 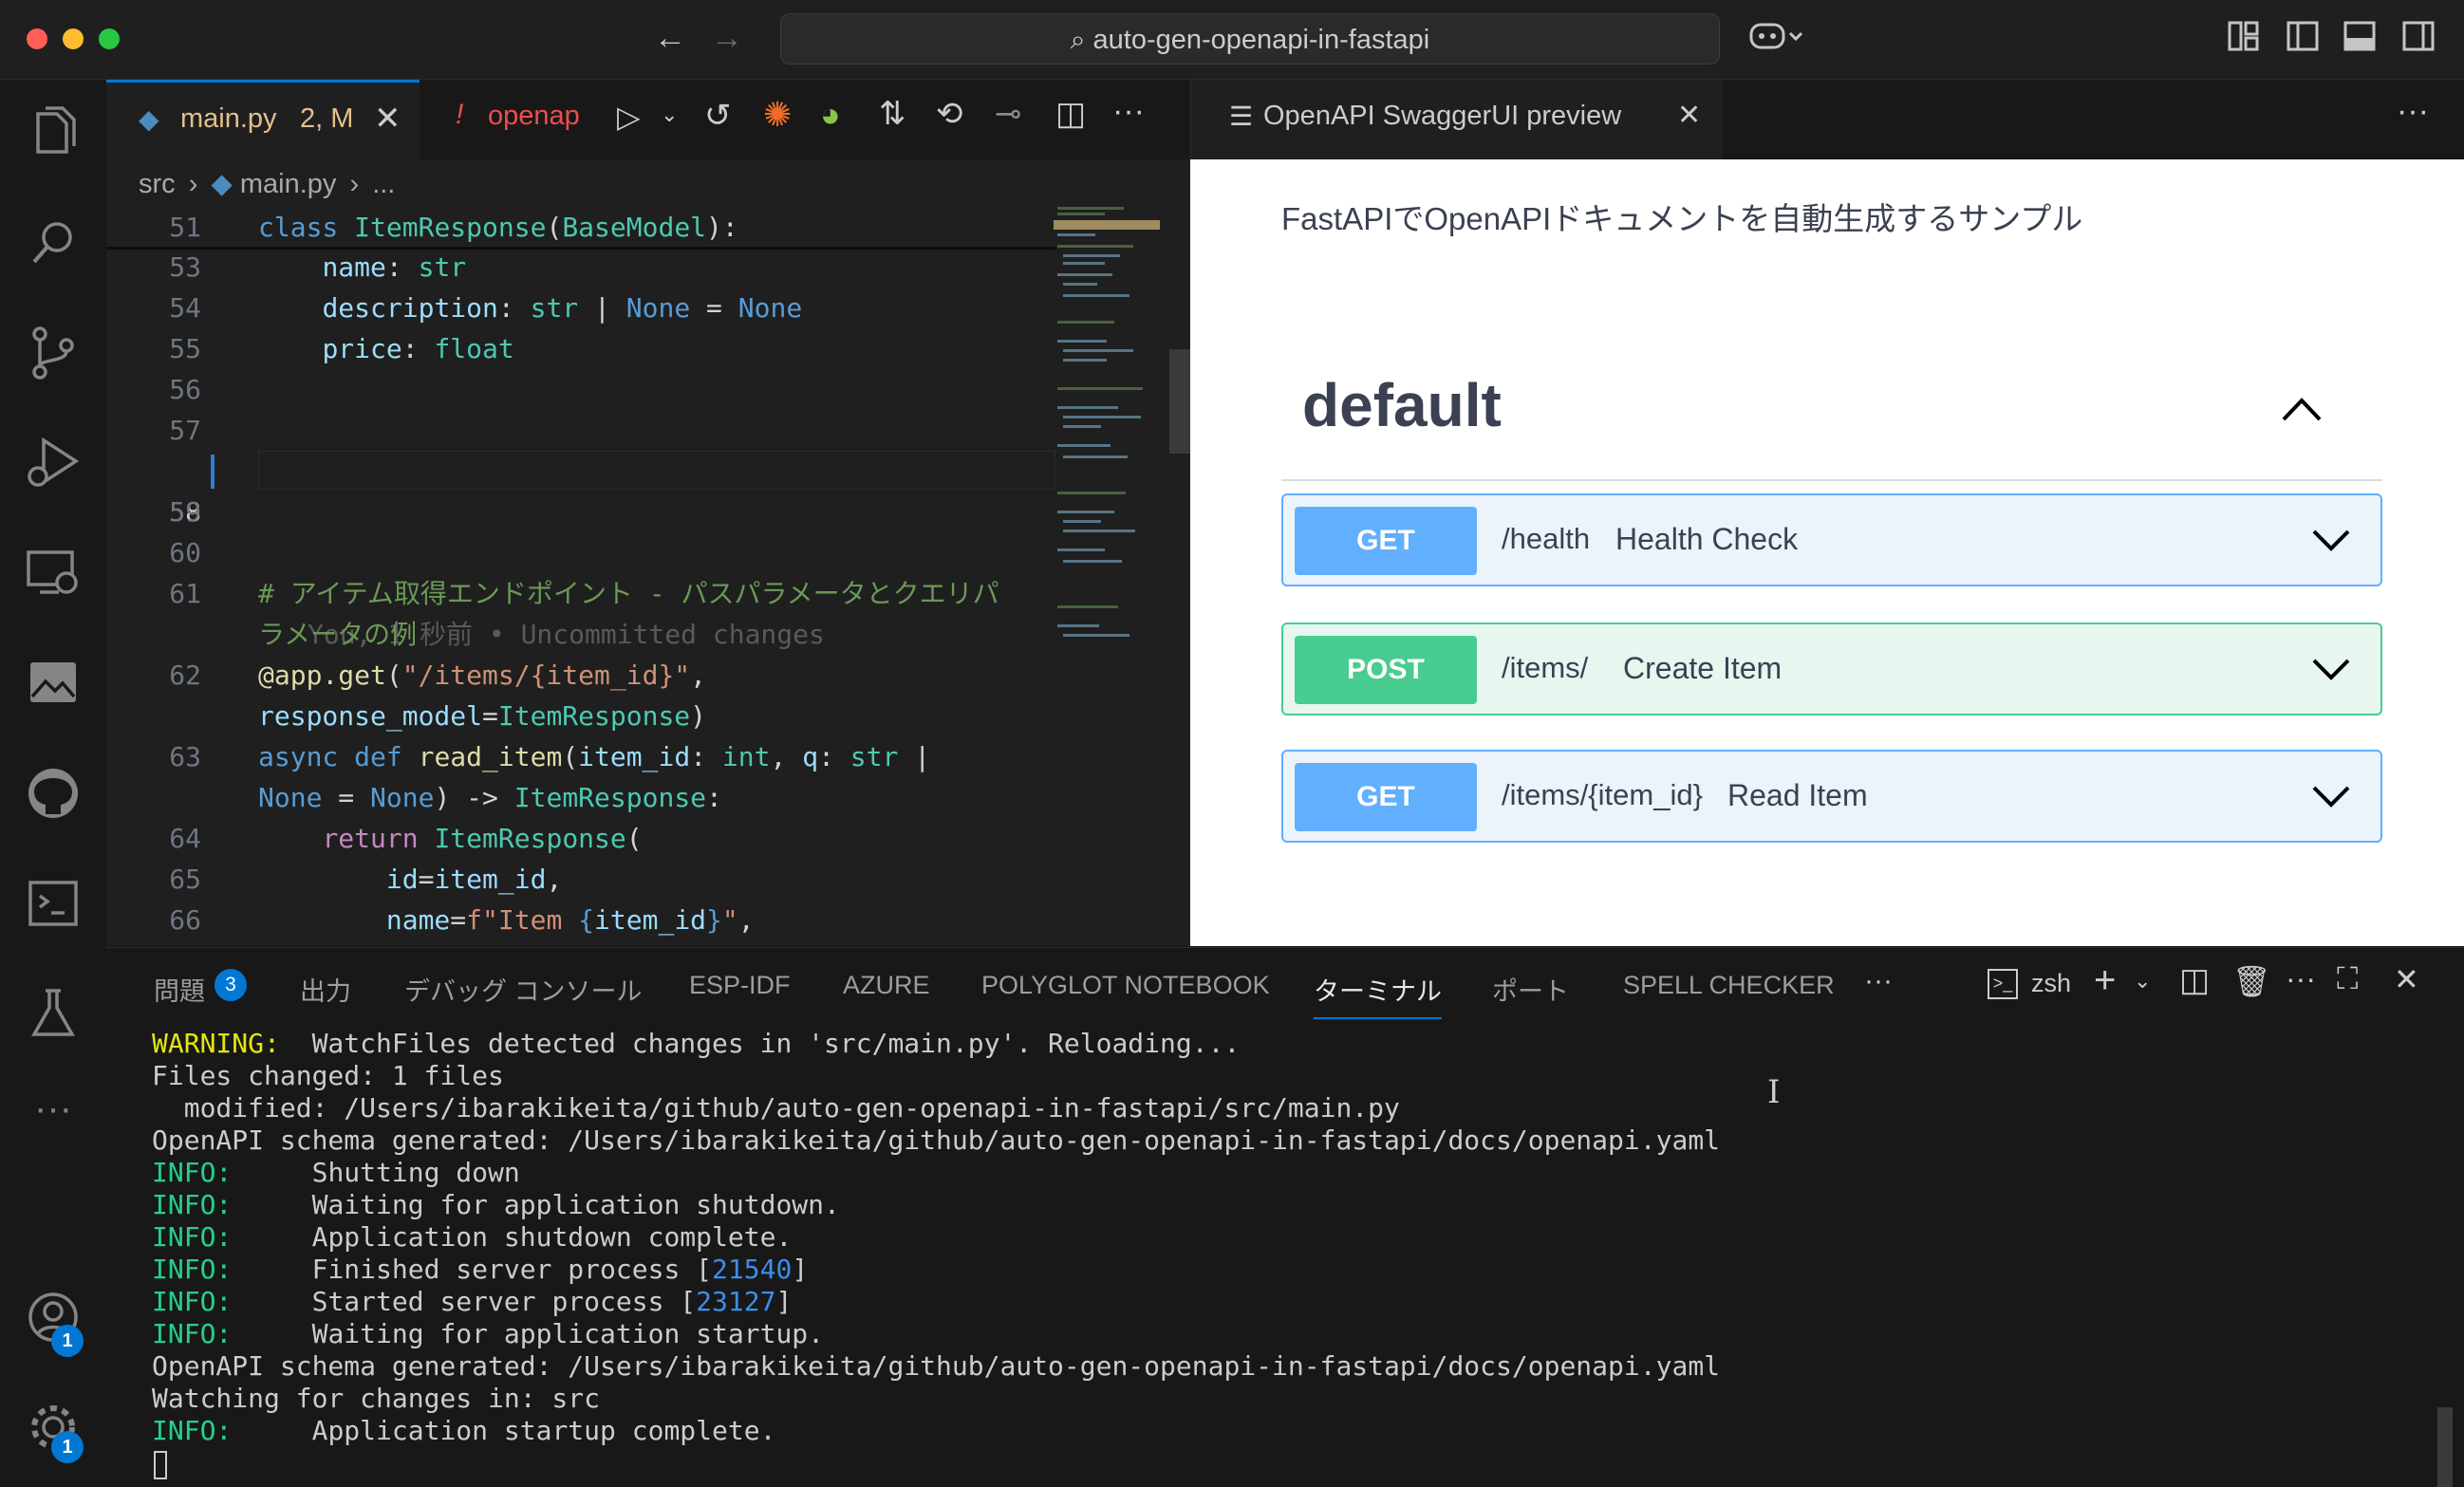 I want to click on new-terminal-icon: +, so click(x=2105, y=980).